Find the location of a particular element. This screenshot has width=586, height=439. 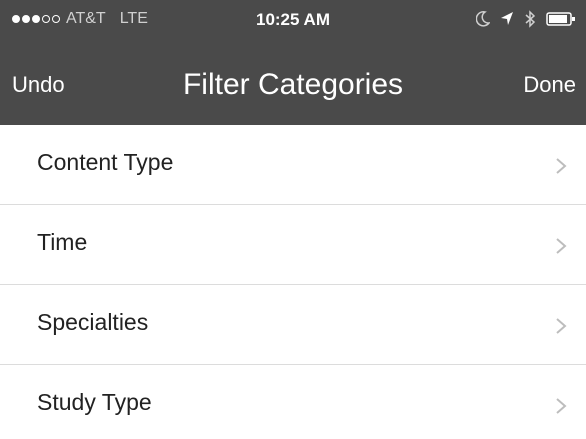

undo-button: Undo is located at coordinates (38, 85).